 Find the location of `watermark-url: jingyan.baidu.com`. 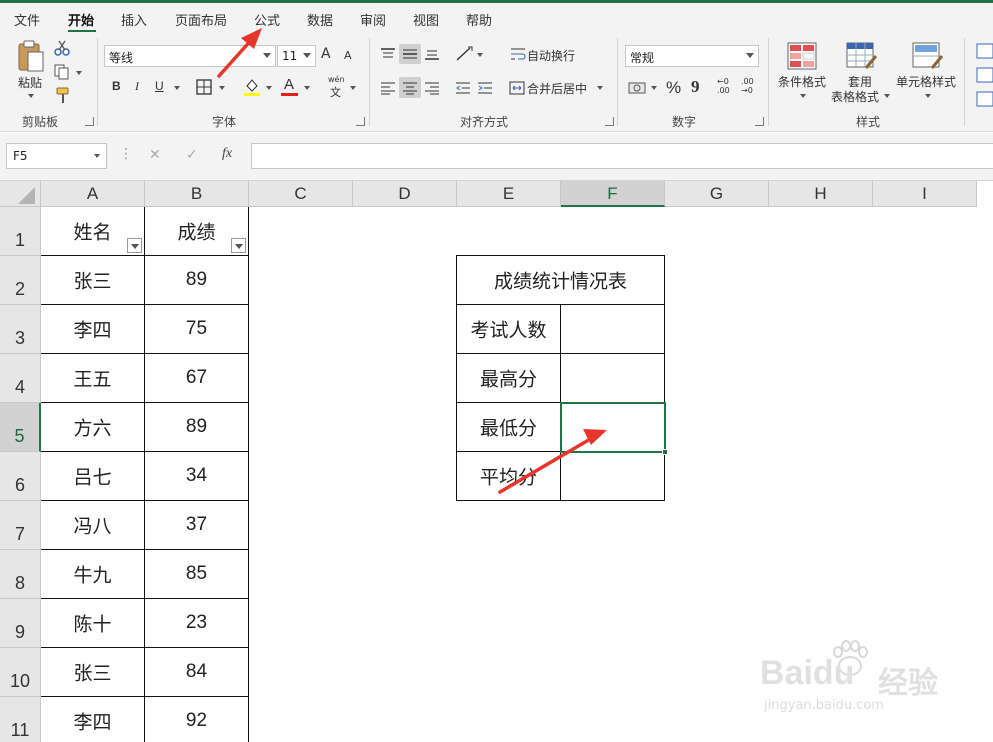

watermark-url: jingyan.baidu.com is located at coordinates (824, 705).